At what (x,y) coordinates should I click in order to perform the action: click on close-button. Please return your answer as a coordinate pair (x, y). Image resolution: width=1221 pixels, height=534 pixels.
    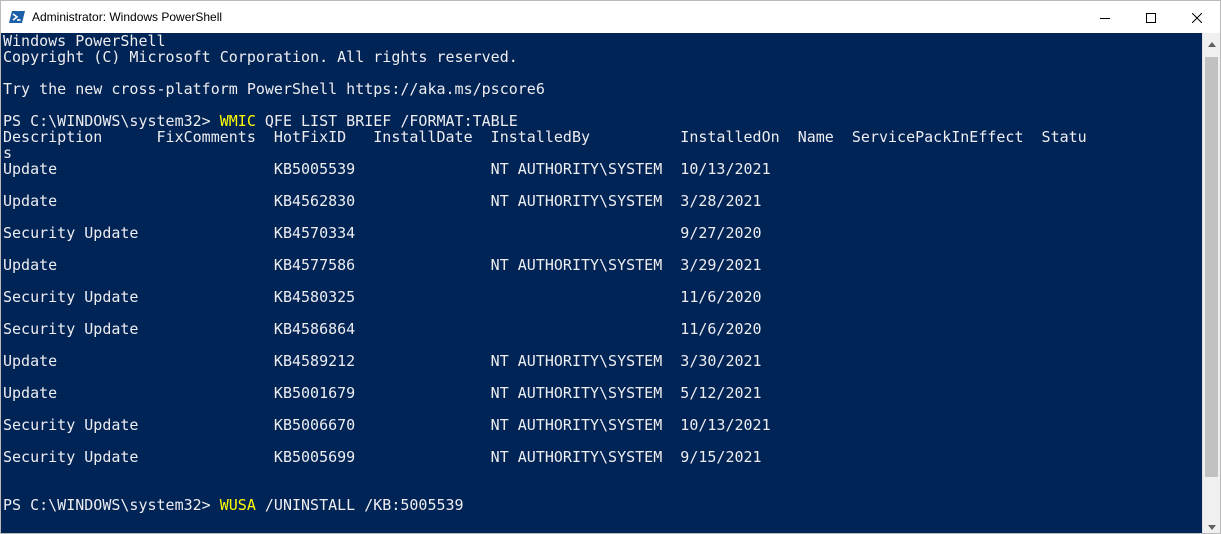
    Looking at the image, I should click on (1197, 17).